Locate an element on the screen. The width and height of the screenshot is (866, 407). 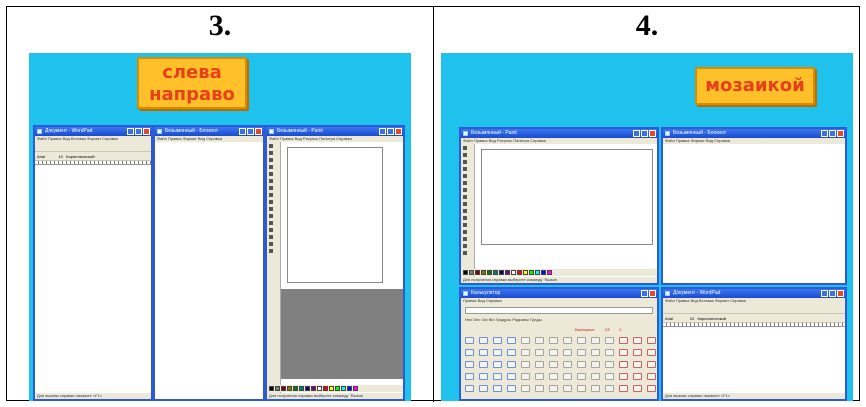
font-select: Arial is located at coordinates (41, 156).